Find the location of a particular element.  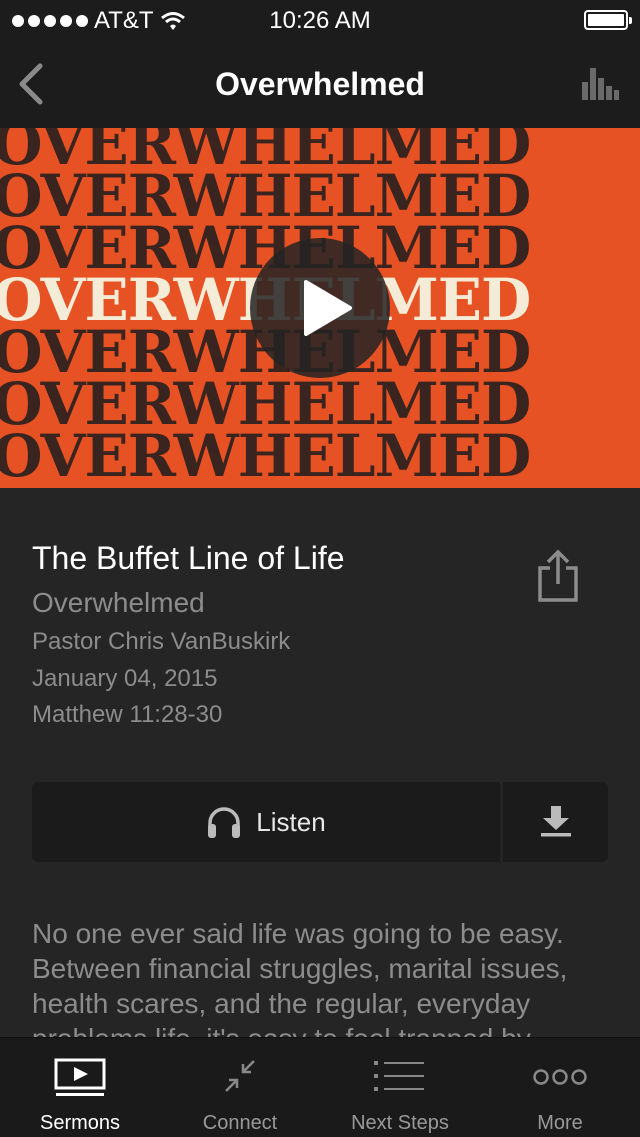

tab-label: More is located at coordinates (560, 1123).